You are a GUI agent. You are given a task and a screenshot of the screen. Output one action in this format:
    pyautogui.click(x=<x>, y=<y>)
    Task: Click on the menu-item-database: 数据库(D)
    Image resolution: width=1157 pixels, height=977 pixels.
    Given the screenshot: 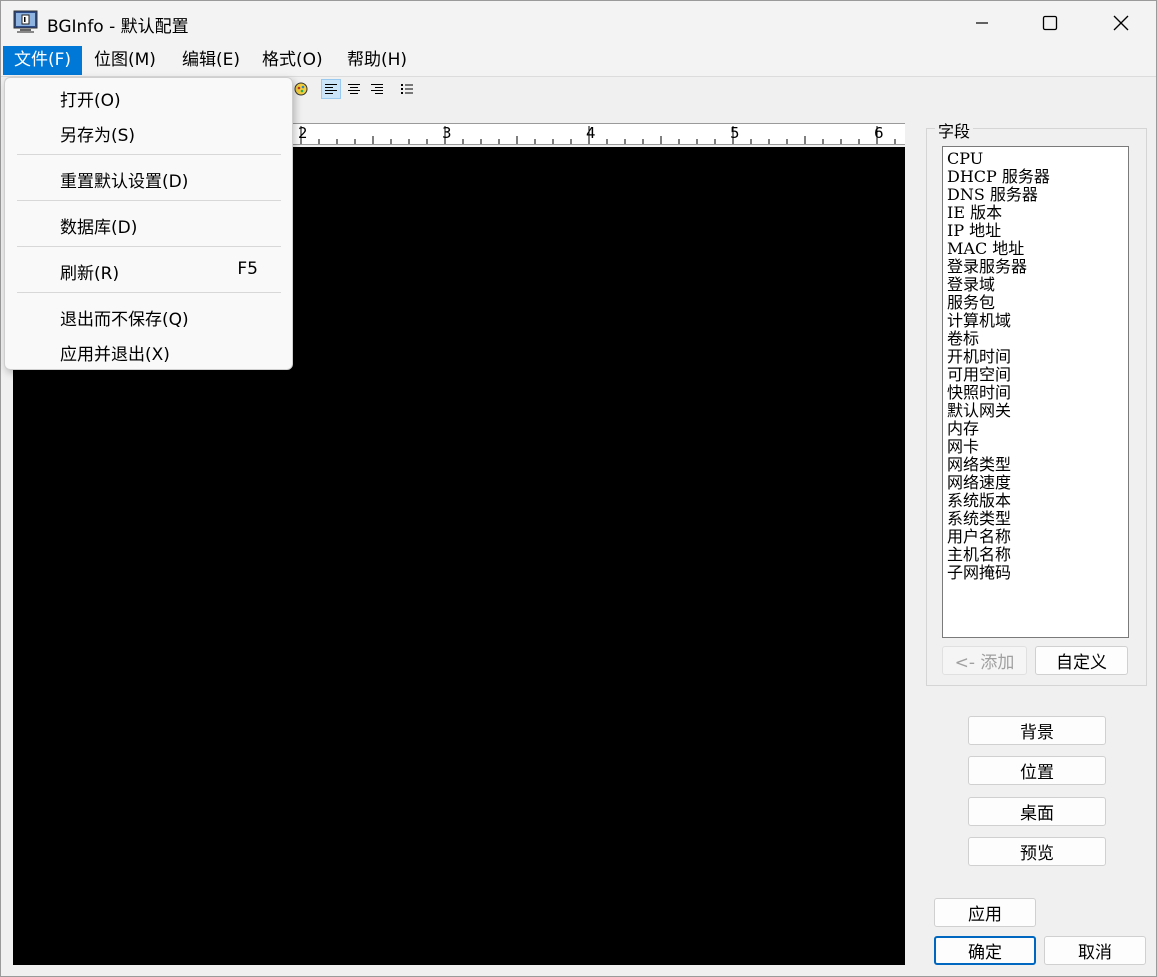 What is the action you would take?
    pyautogui.click(x=98, y=225)
    